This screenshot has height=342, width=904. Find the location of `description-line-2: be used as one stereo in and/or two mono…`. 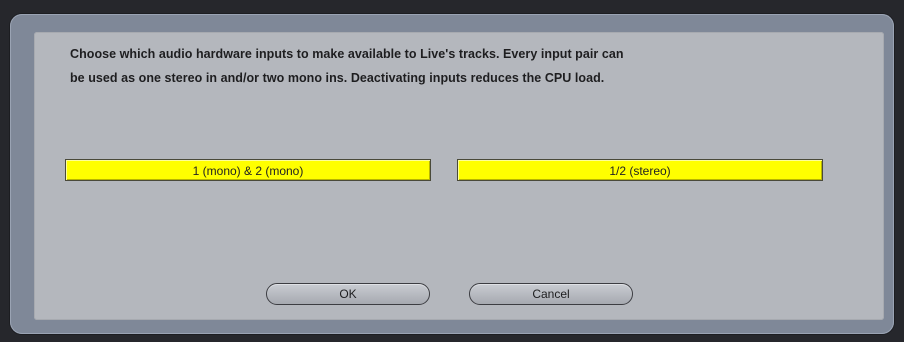

description-line-2: be used as one stereo in and/or two mono… is located at coordinates (337, 78).